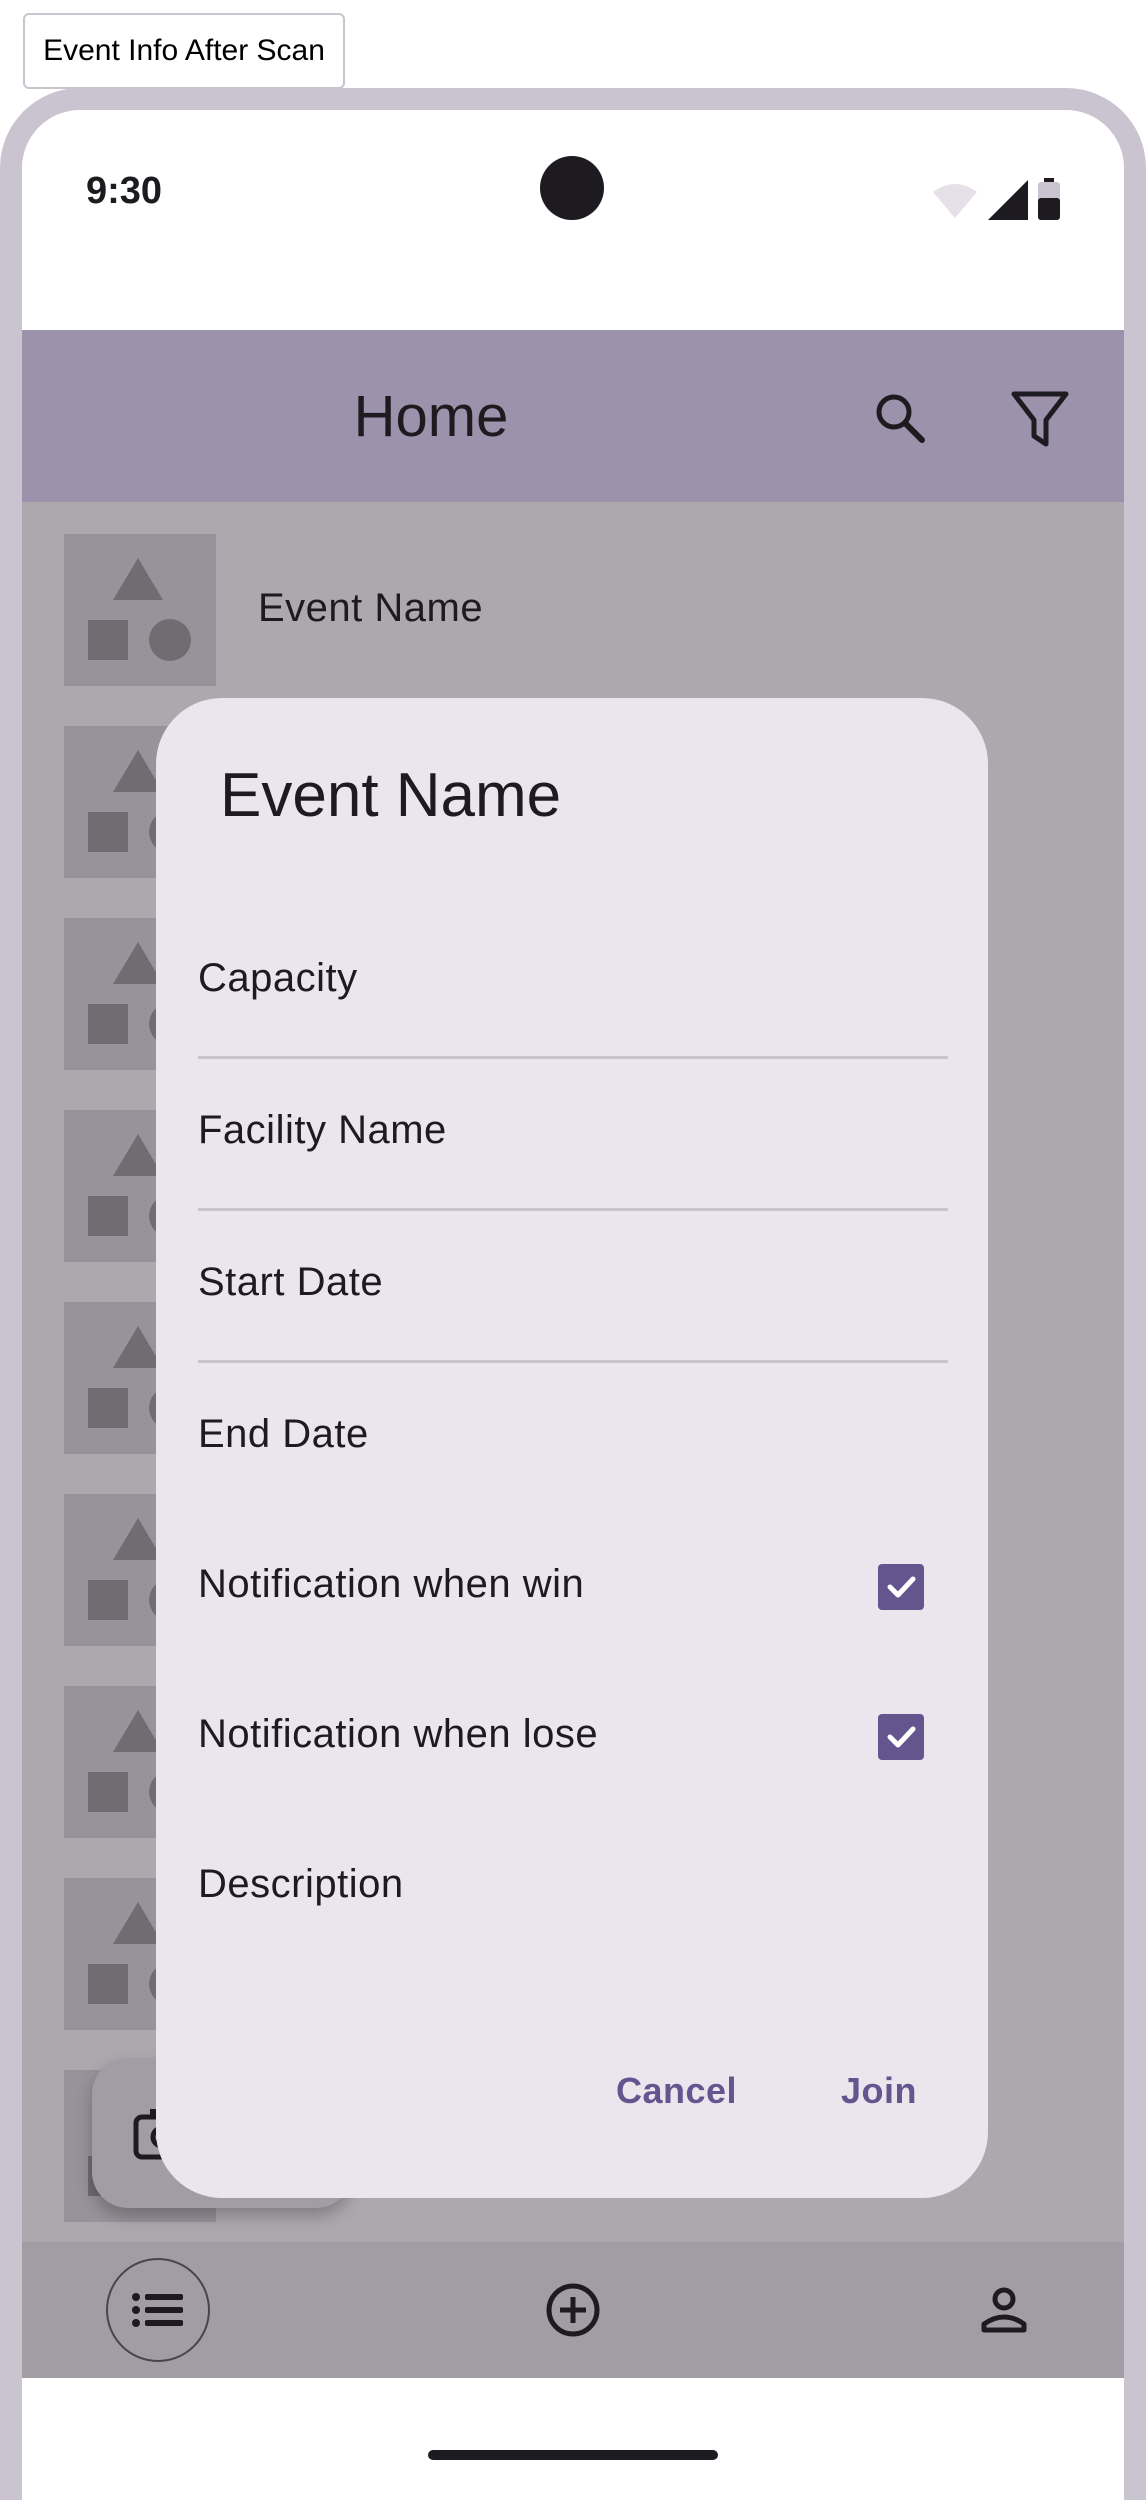  I want to click on person-icon, so click(1004, 2310).